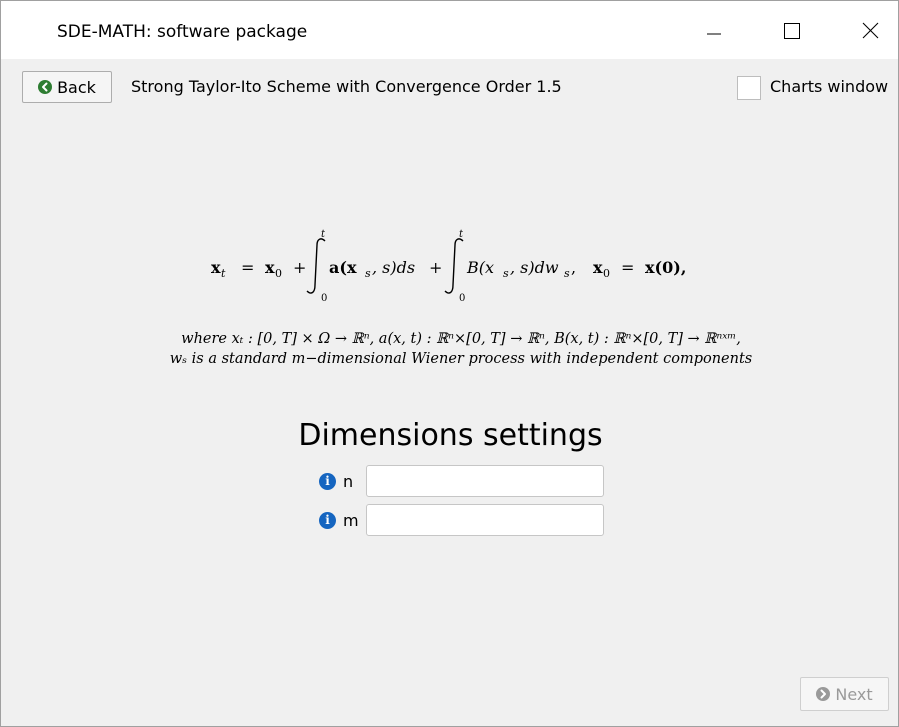 The height and width of the screenshot is (727, 899). What do you see at coordinates (749, 88) in the screenshot?
I see `charts-window-checkbox` at bounding box center [749, 88].